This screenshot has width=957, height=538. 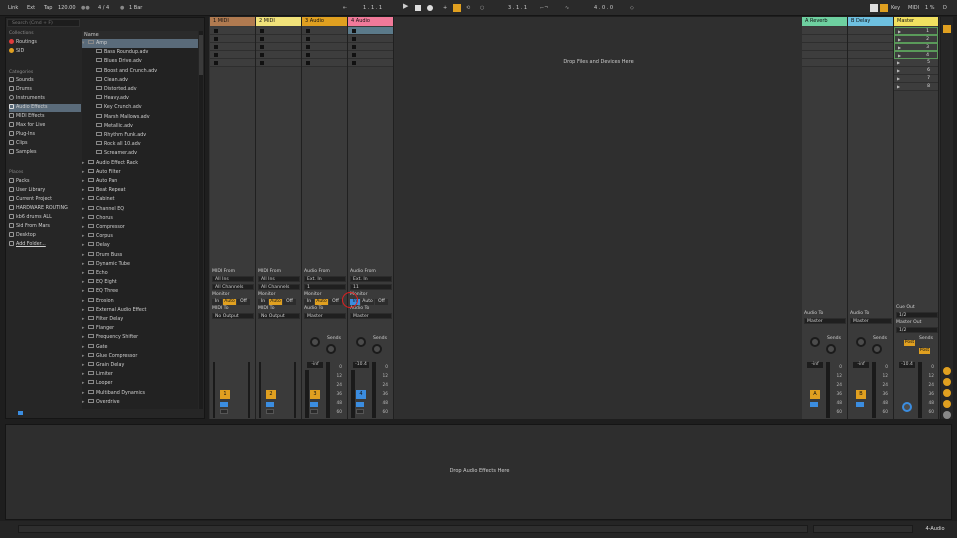 I want to click on file-row: Bass Roundup.adv, so click(x=140, y=52).